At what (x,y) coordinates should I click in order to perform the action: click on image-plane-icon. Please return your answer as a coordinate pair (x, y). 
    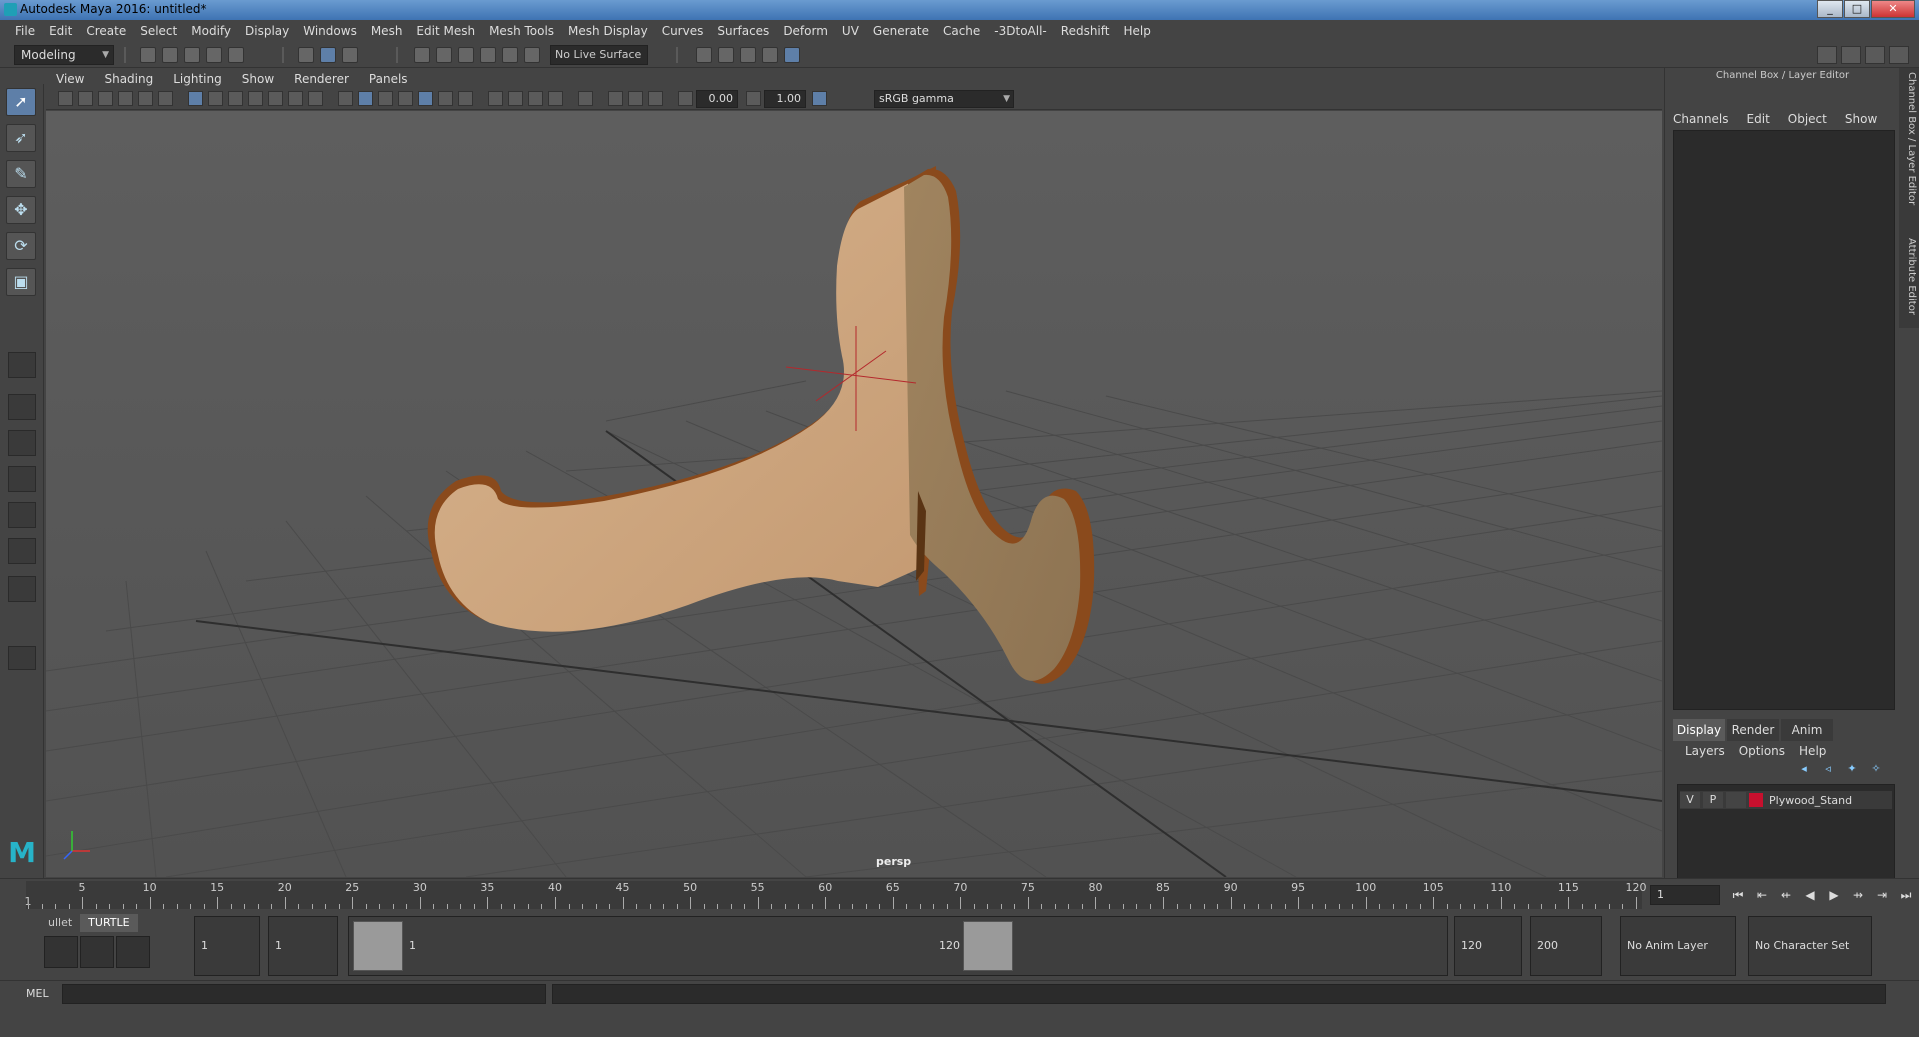
    Looking at the image, I should click on (125, 98).